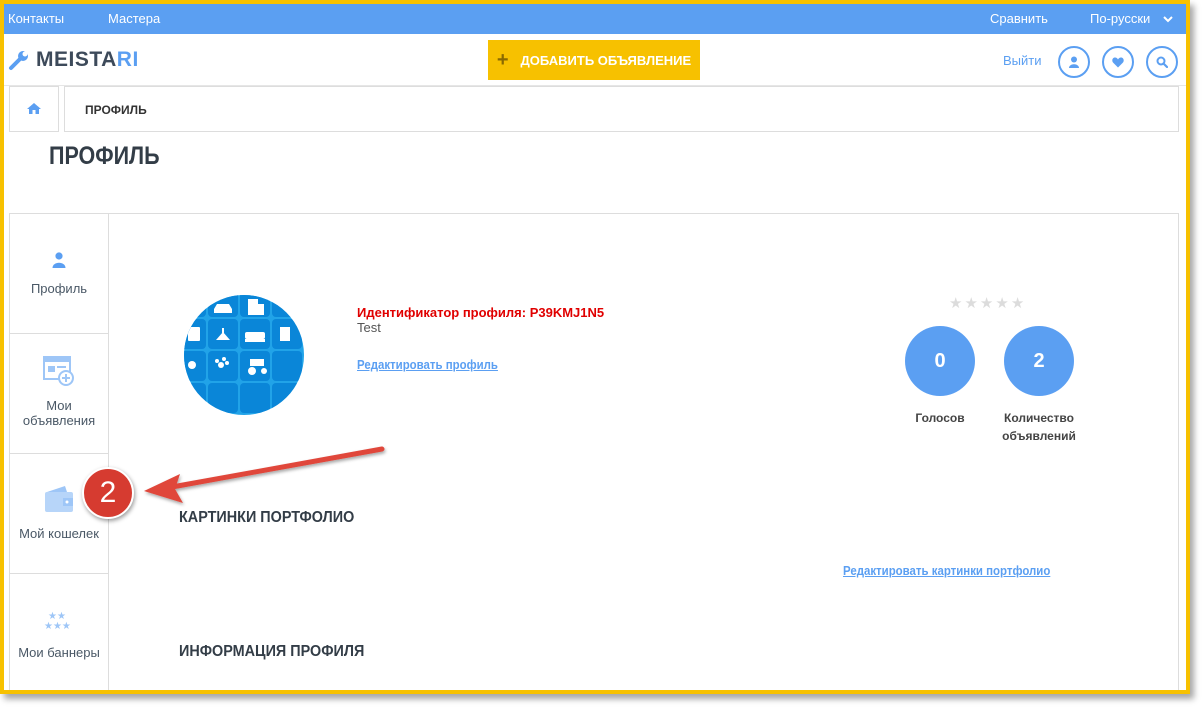 This screenshot has height=708, width=1204. I want to click on wallet-icon, so click(59, 499).